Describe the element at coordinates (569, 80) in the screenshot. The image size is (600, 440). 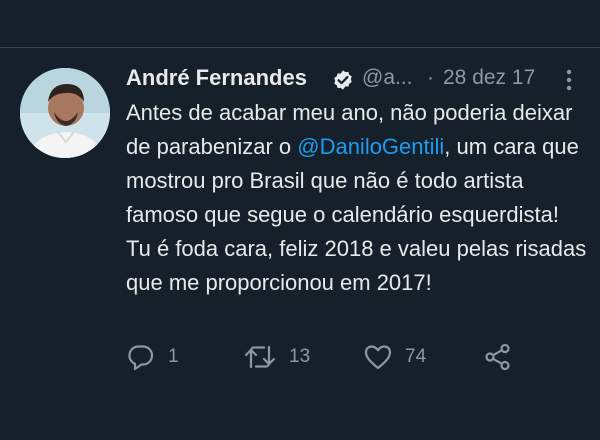
I see `more-vertical-icon` at that location.